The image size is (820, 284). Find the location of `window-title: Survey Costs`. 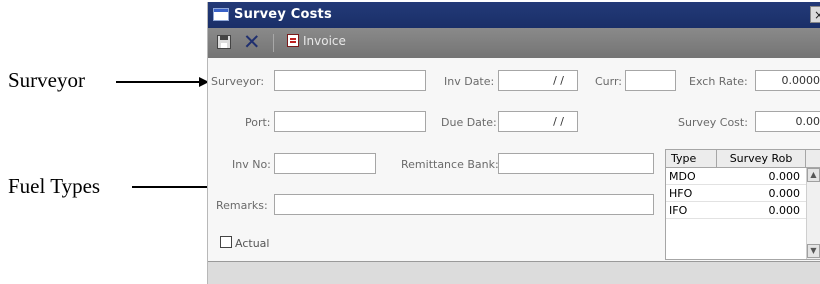

window-title: Survey Costs is located at coordinates (283, 14).